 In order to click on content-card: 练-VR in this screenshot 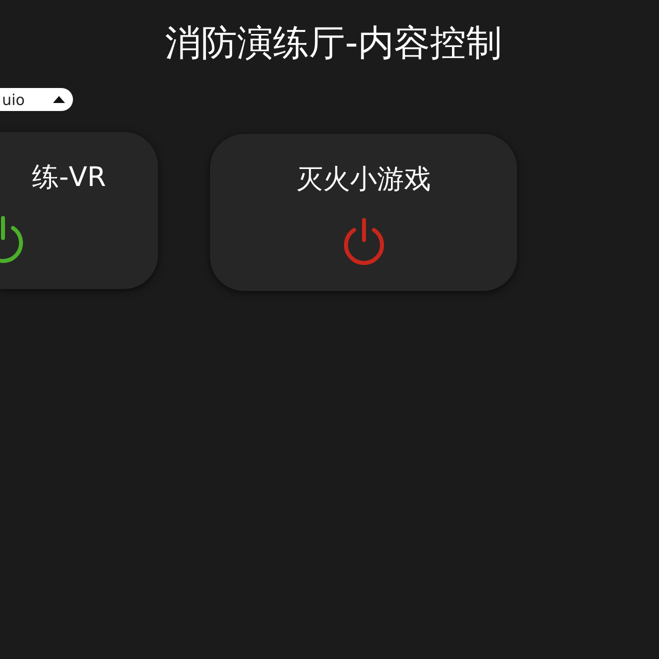, I will do `click(79, 210)`.